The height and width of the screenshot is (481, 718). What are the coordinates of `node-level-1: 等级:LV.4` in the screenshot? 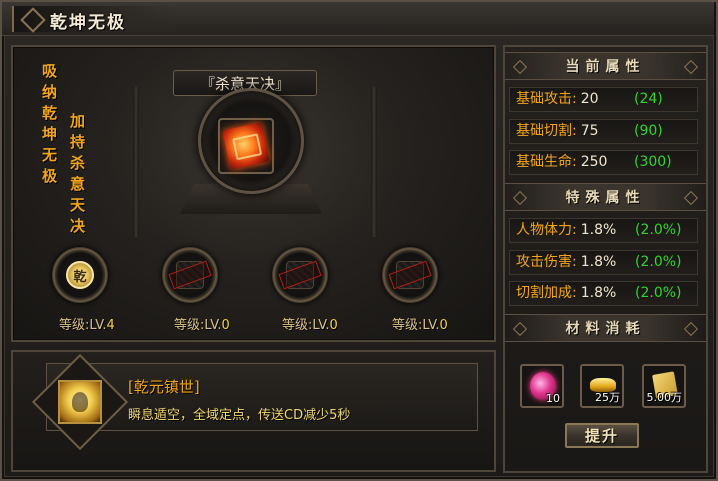 It's located at (87, 325).